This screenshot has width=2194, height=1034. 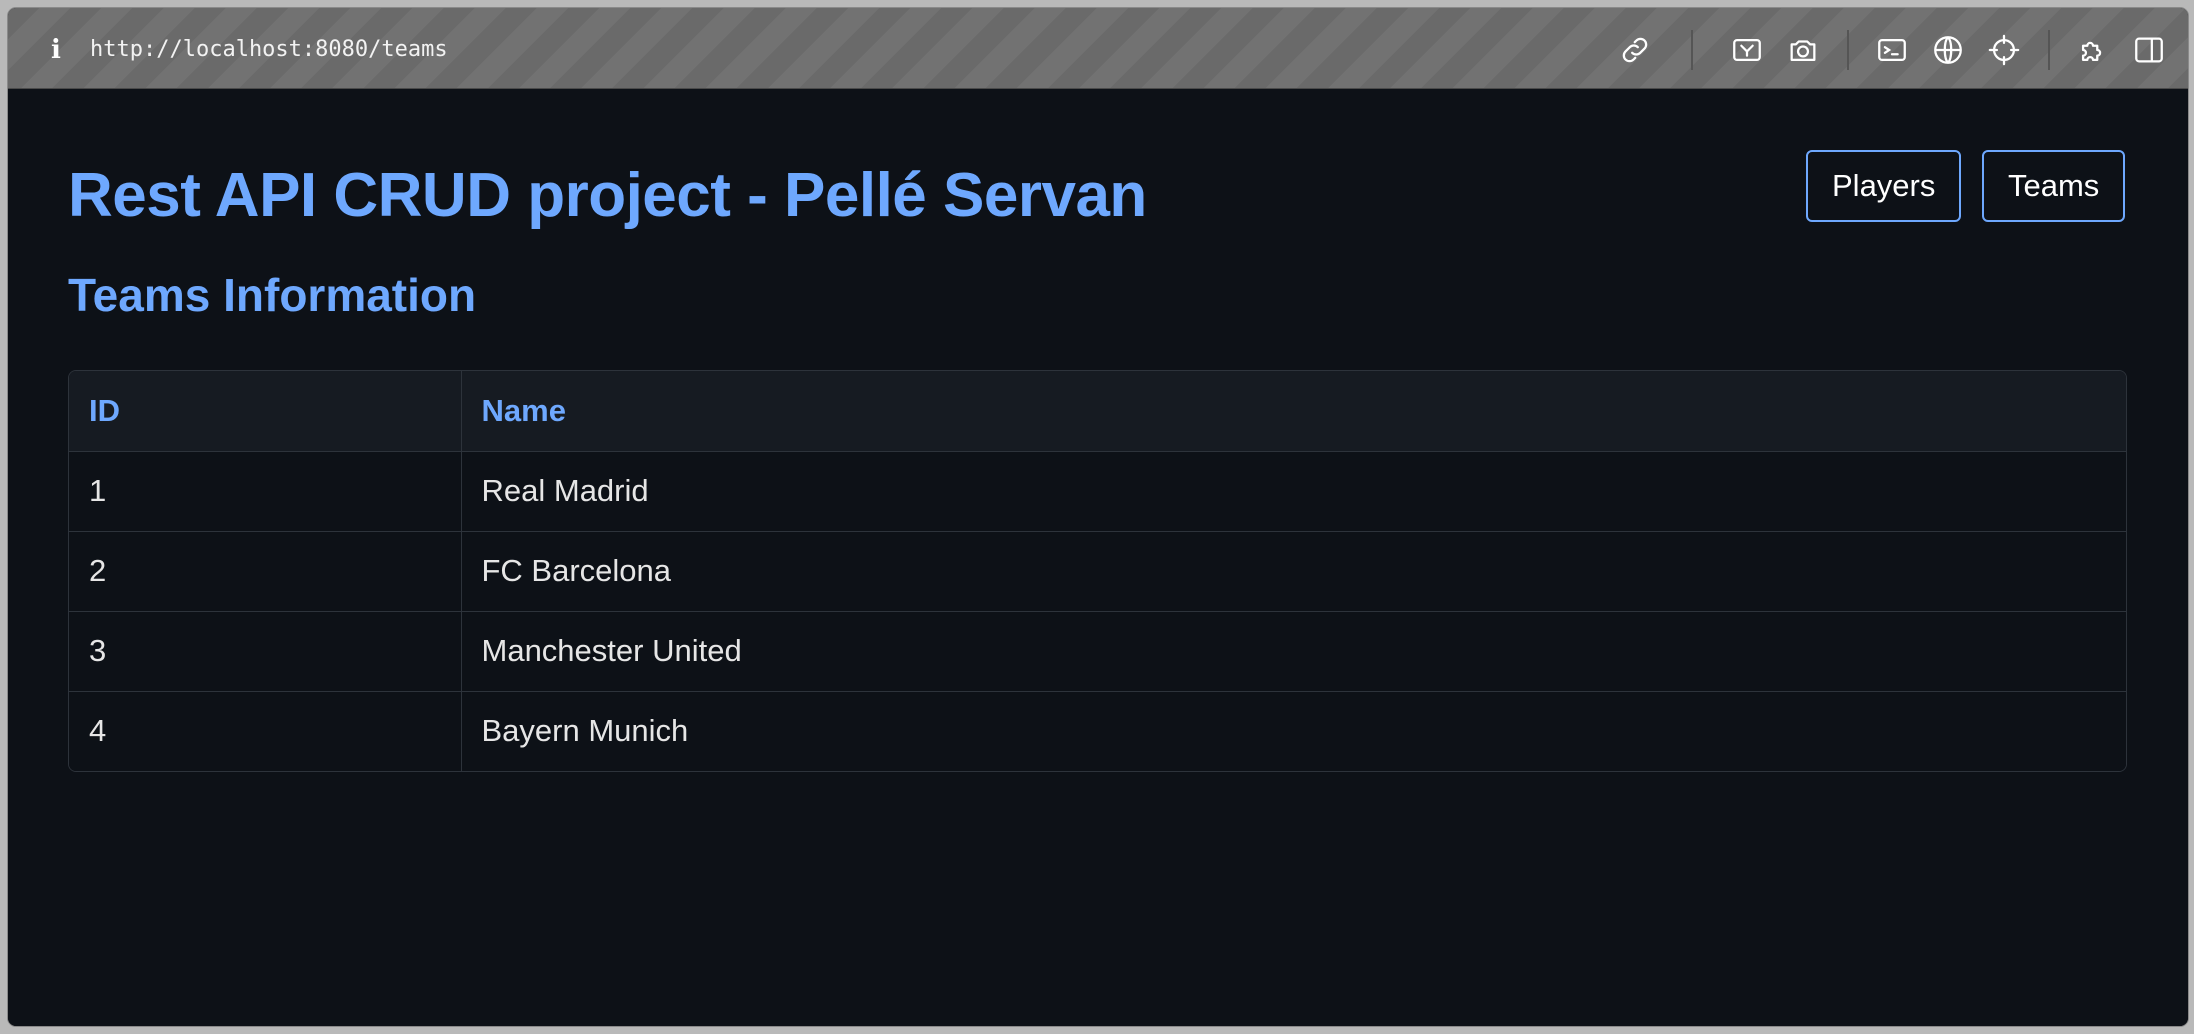 I want to click on teams-nav-button: Teams, so click(x=2054, y=186).